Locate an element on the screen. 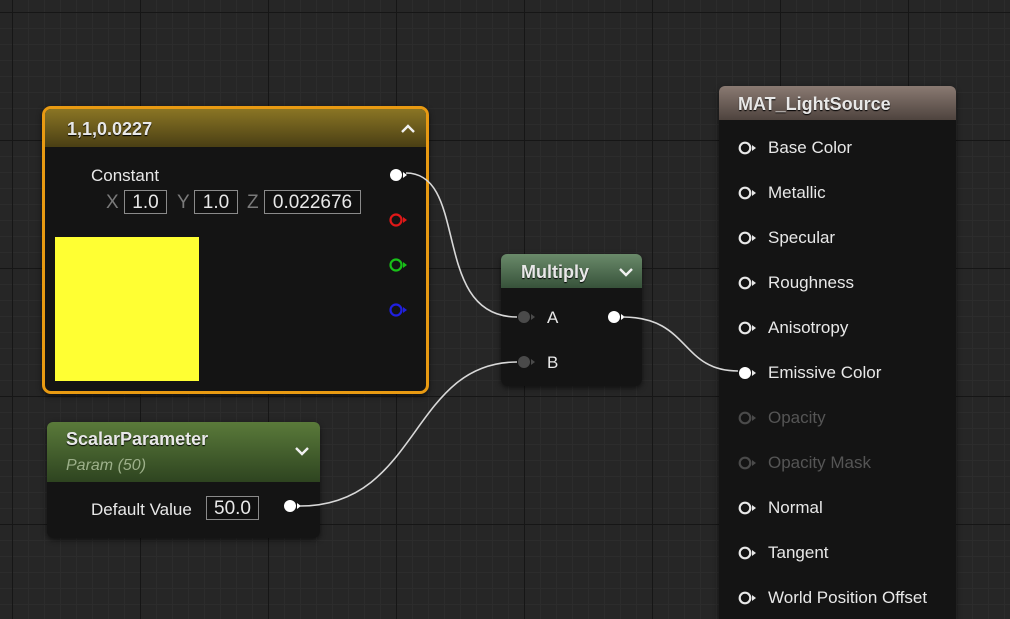 This screenshot has height=619, width=1010. multiply-output-pin is located at coordinates (616, 317).